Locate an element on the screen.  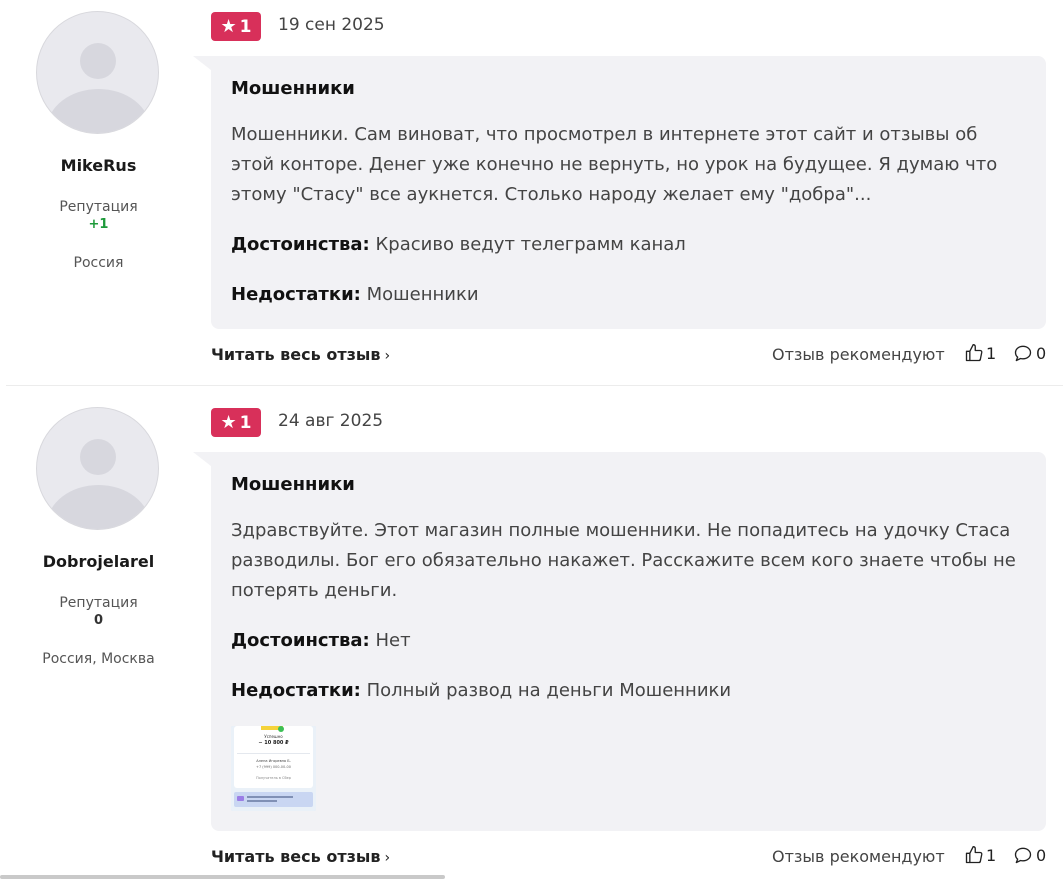
author-location: Россия, Москва is located at coordinates (98, 659).